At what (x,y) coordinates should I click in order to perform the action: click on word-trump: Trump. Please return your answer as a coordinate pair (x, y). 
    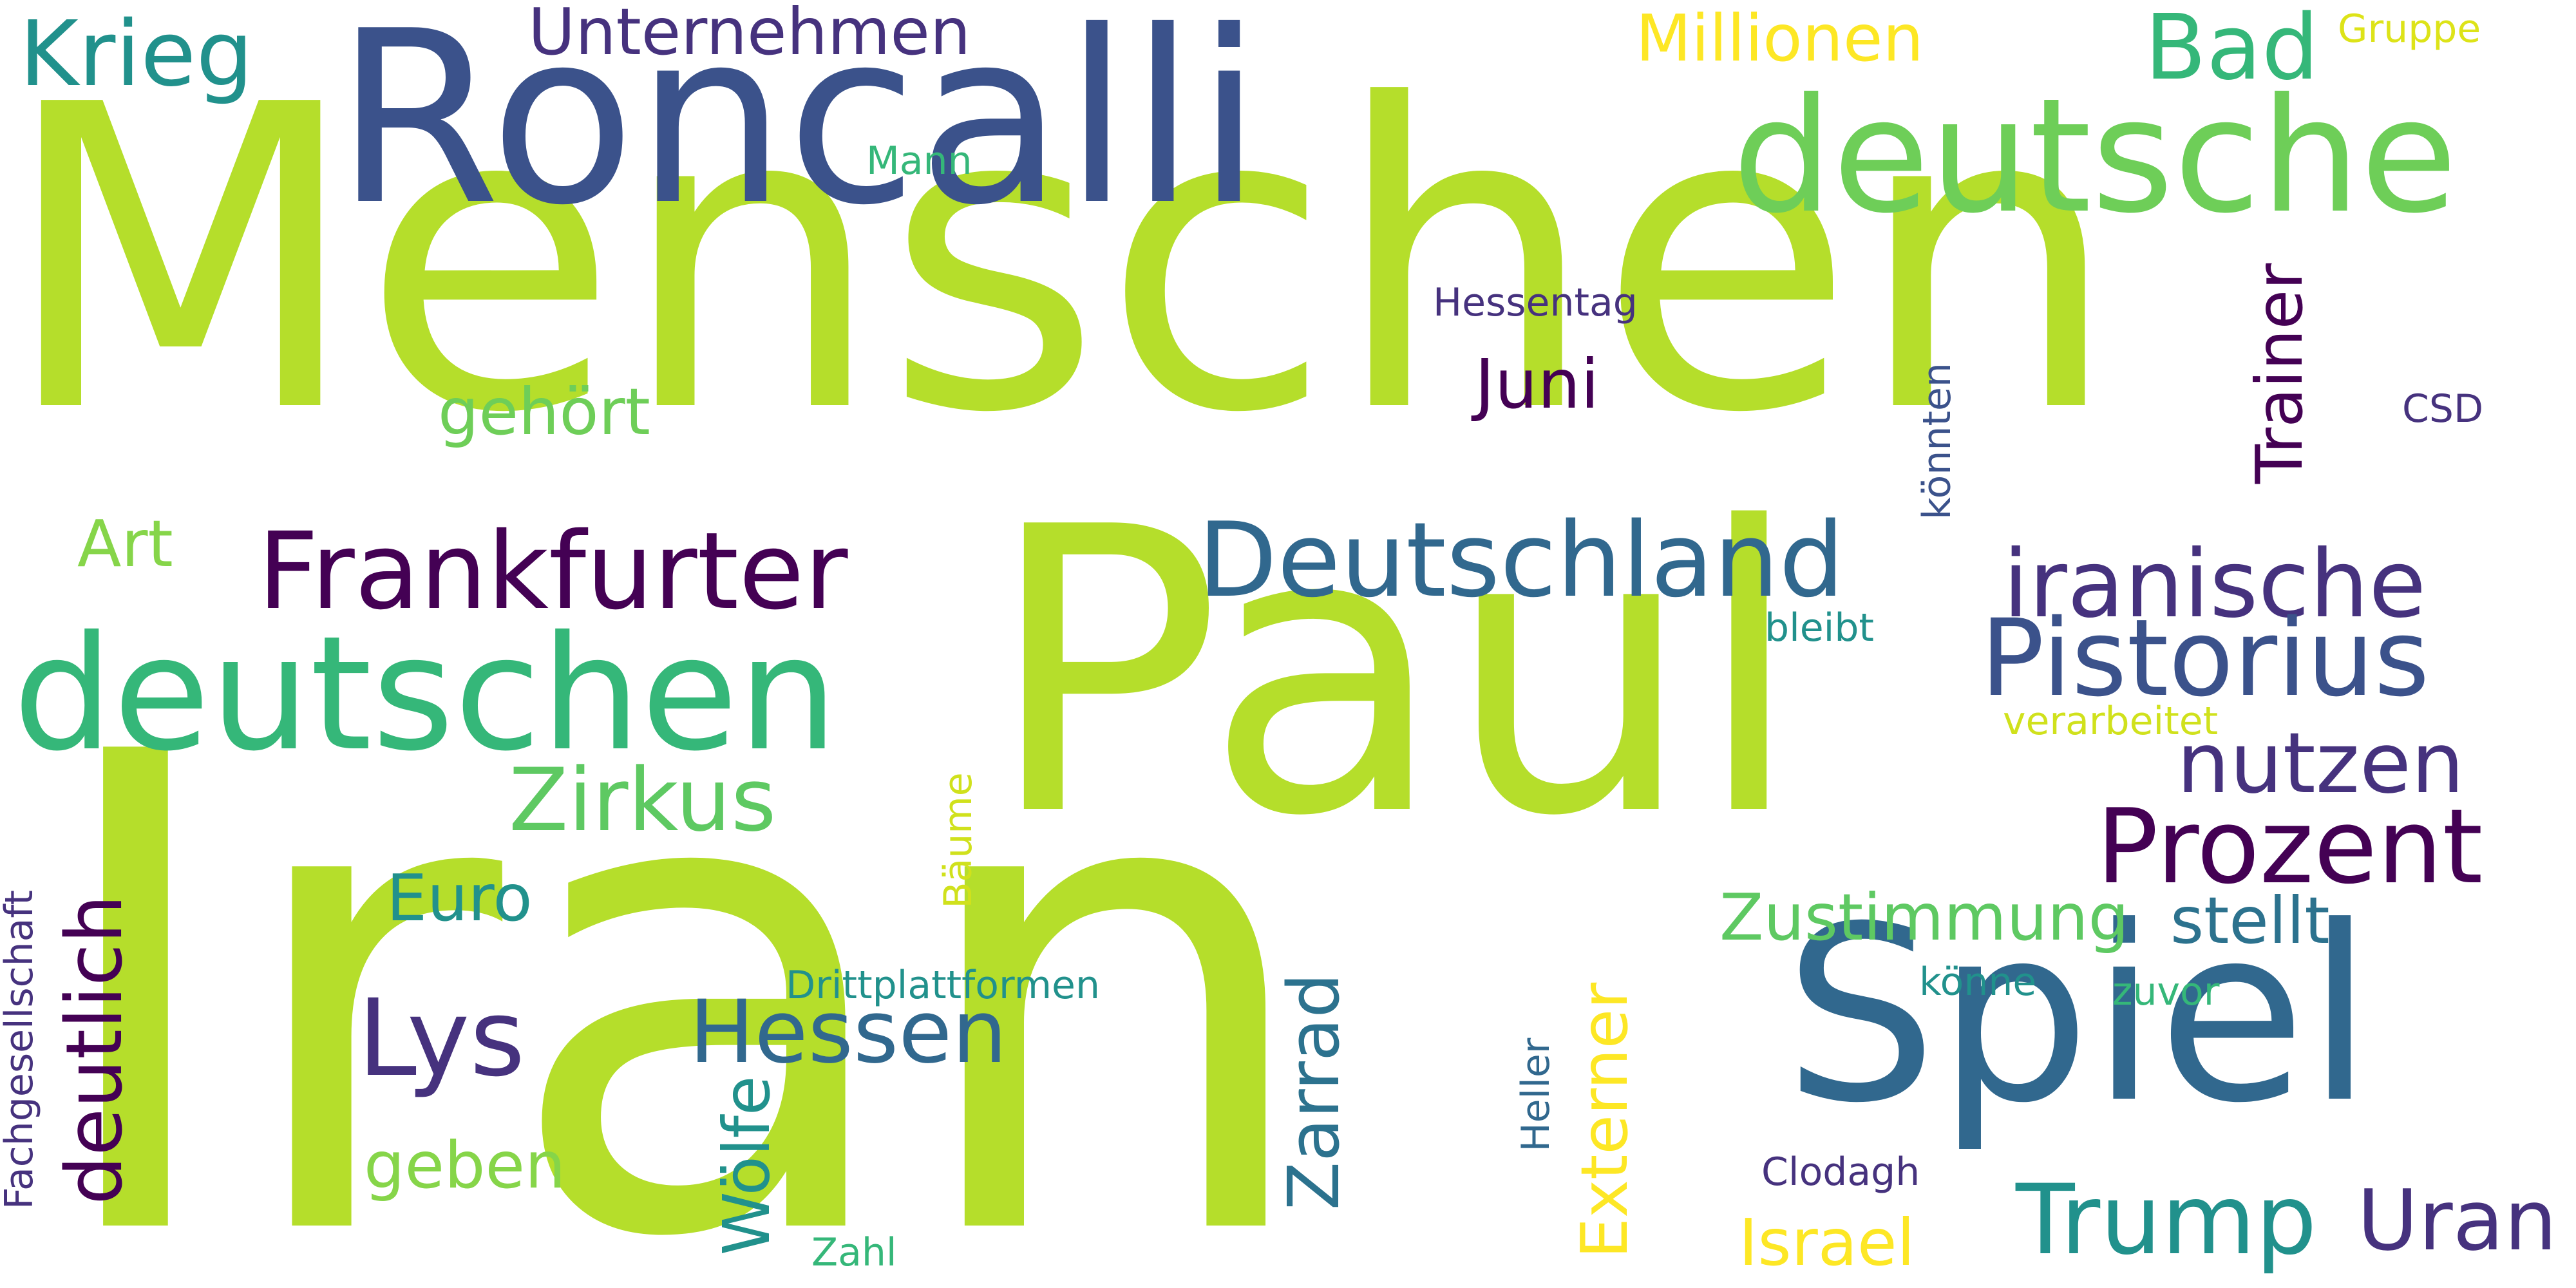
    Looking at the image, I should click on (2167, 1220).